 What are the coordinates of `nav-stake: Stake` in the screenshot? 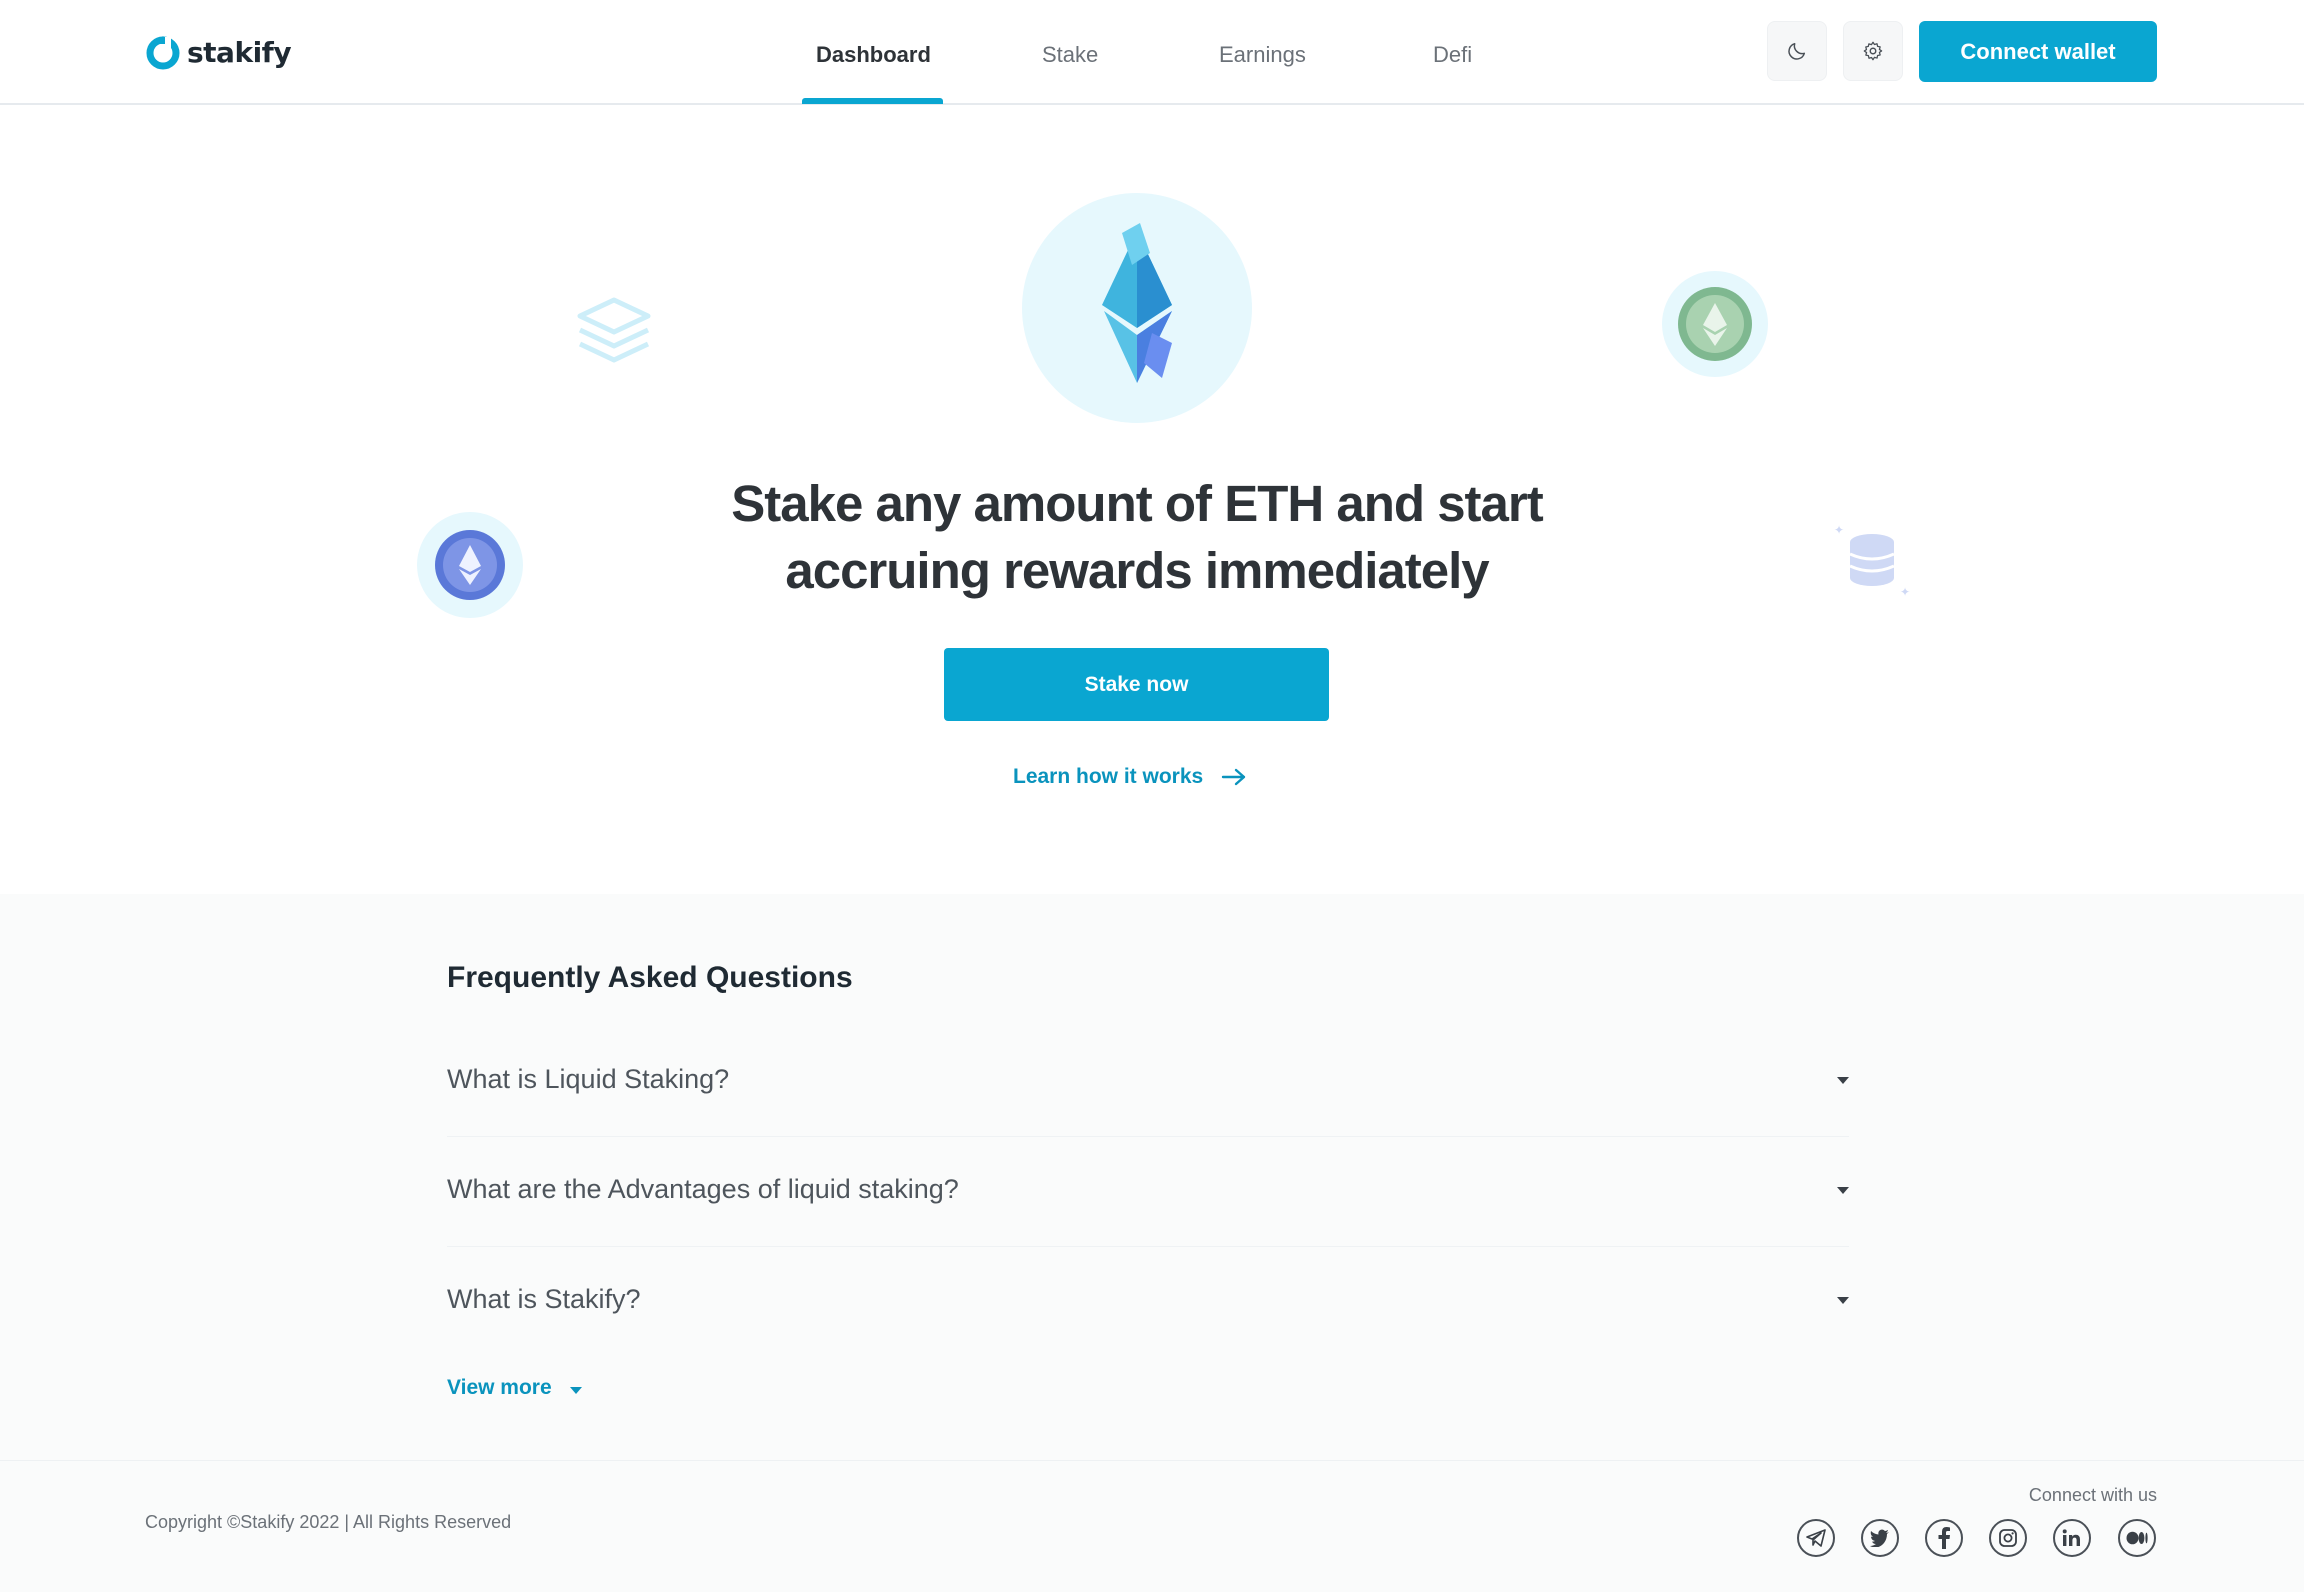 It's located at (1070, 55).